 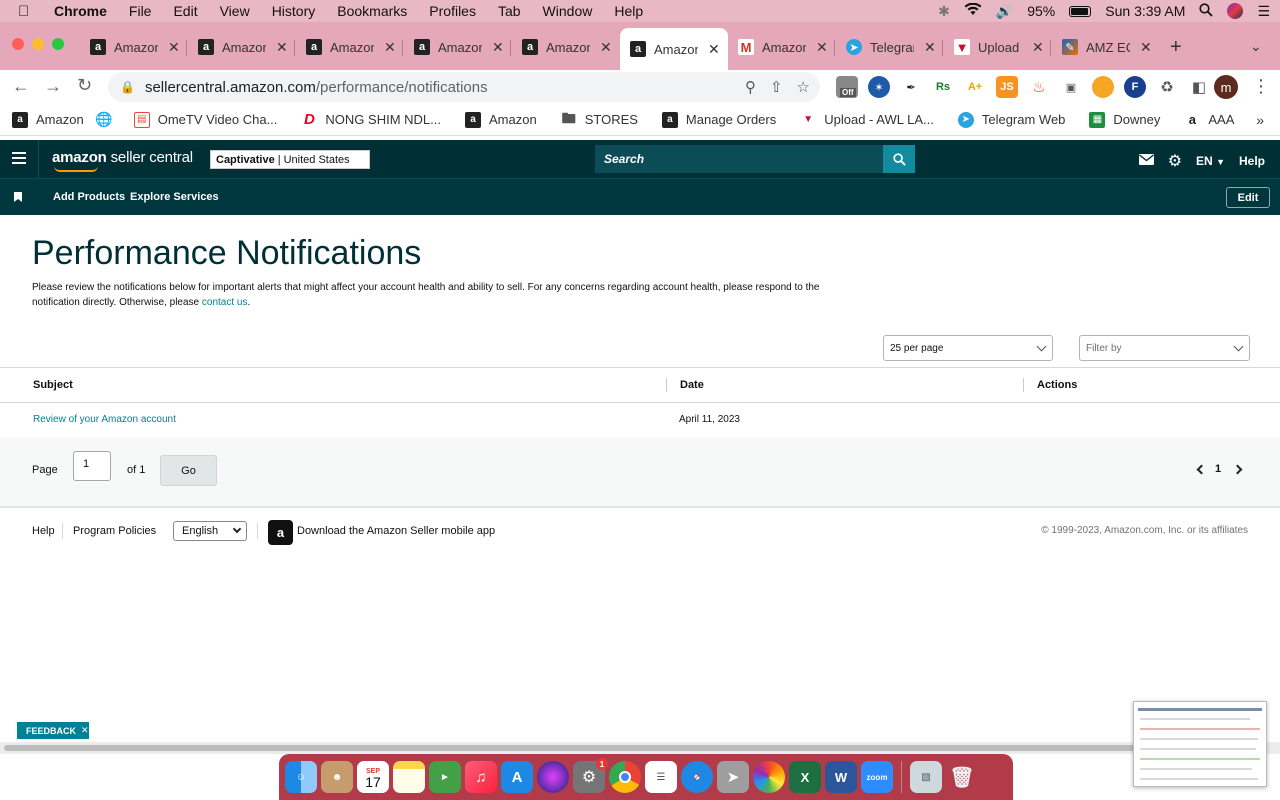 I want to click on bookmark-icon, so click(x=18, y=198).